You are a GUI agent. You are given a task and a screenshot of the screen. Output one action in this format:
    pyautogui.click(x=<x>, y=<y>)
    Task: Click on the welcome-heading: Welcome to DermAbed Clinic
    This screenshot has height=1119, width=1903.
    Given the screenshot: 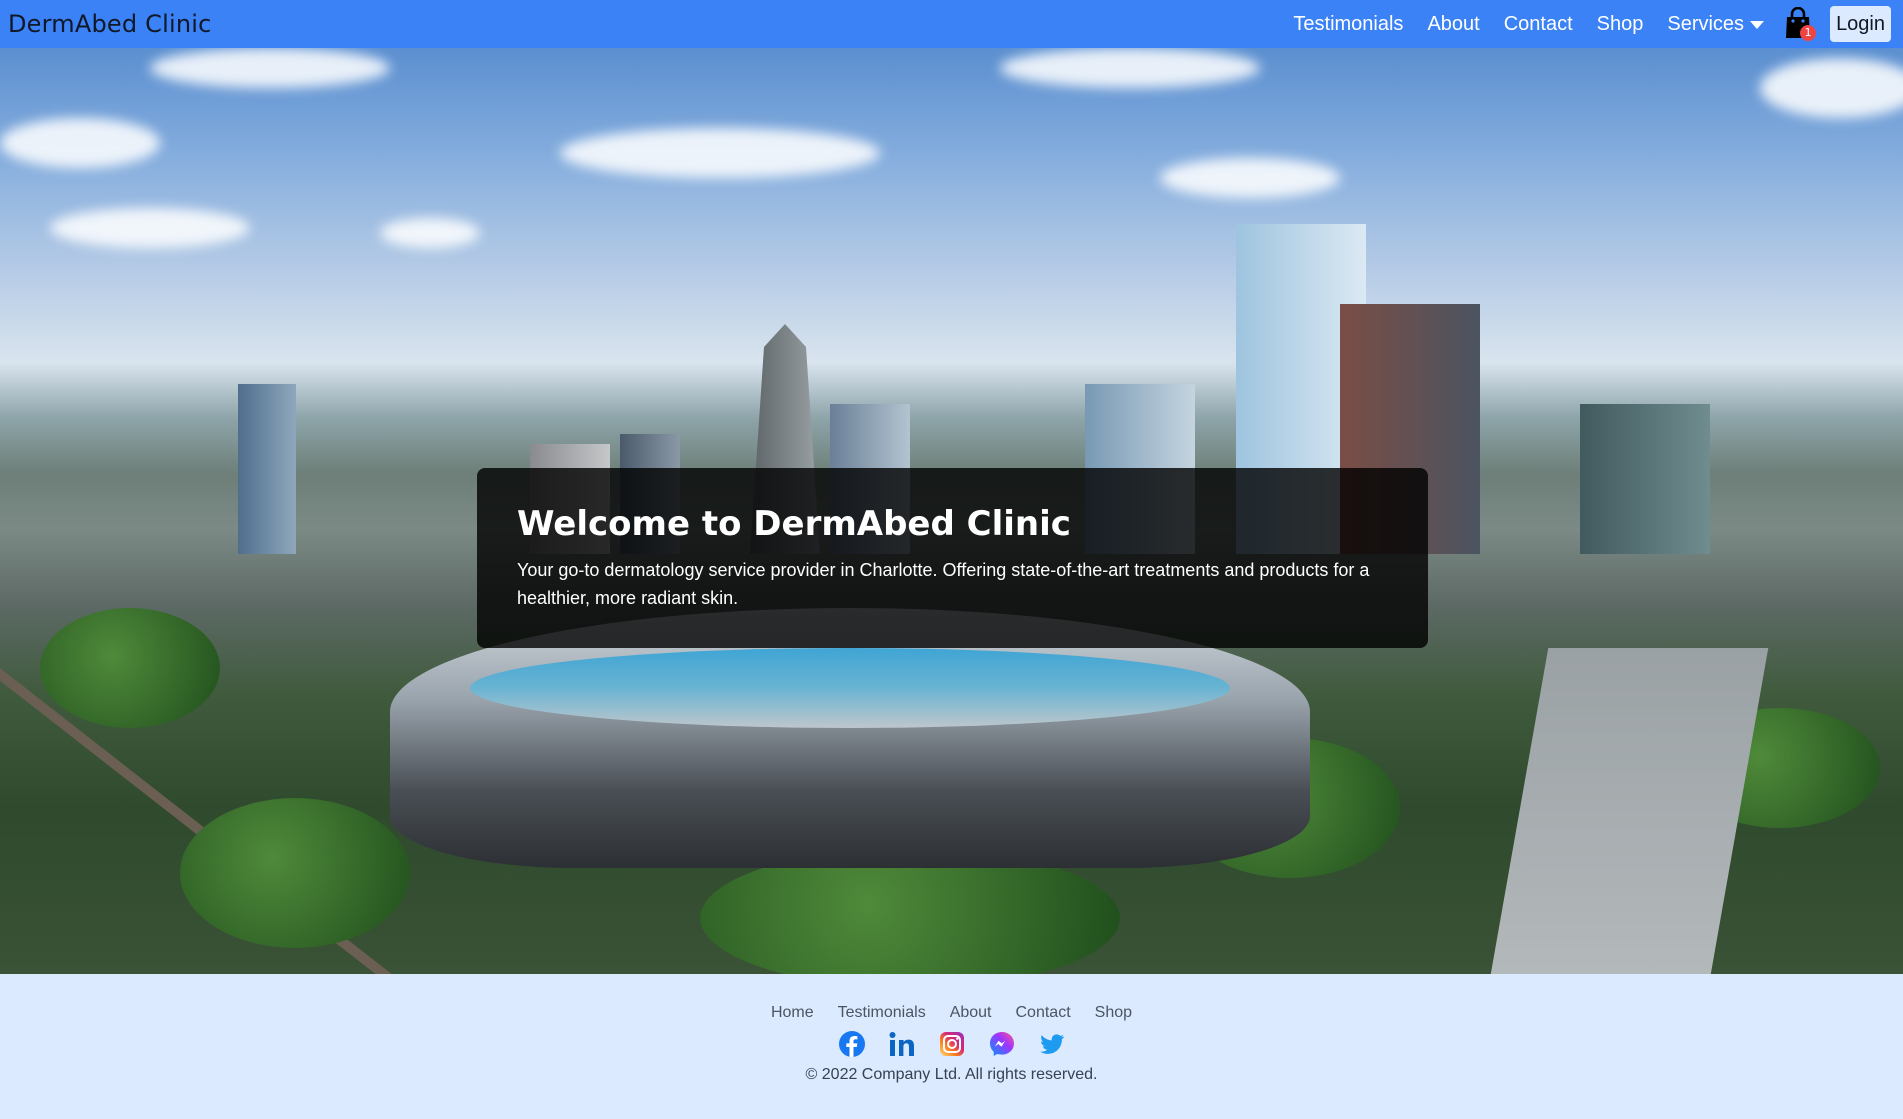 What is the action you would take?
    pyautogui.click(x=794, y=524)
    